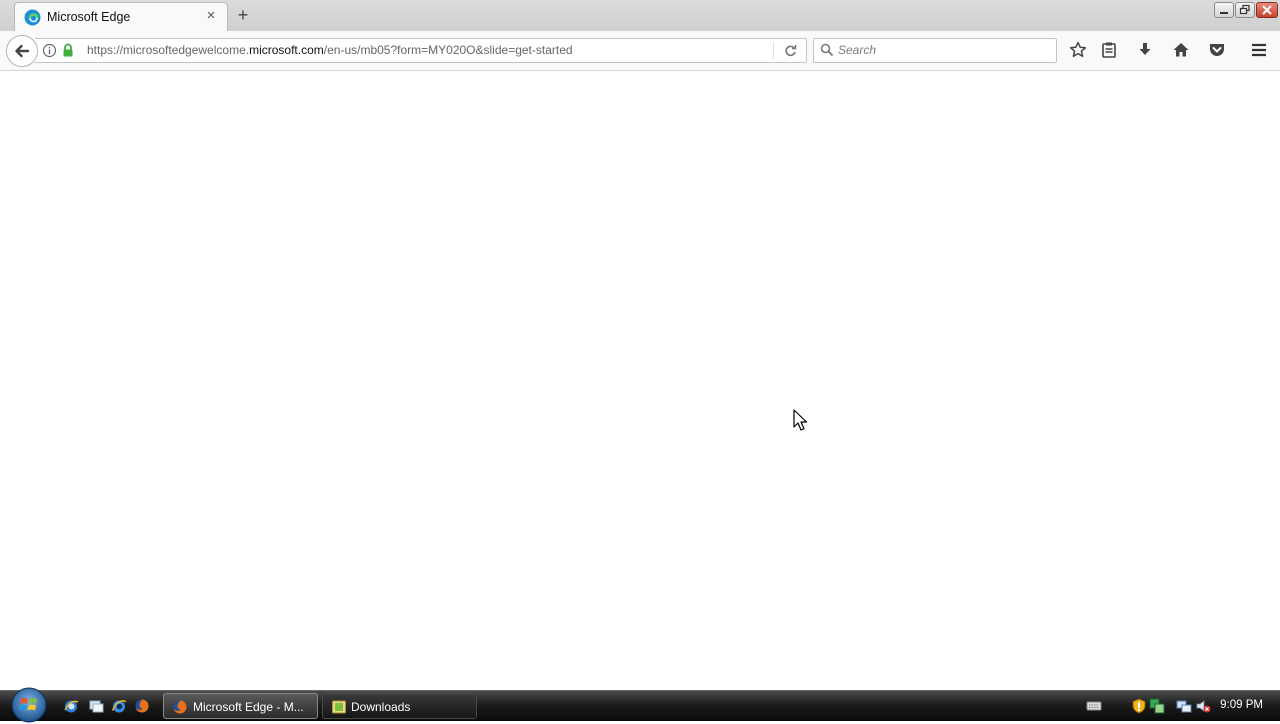  Describe the element at coordinates (1094, 706) in the screenshot. I see `keyboard-icon` at that location.